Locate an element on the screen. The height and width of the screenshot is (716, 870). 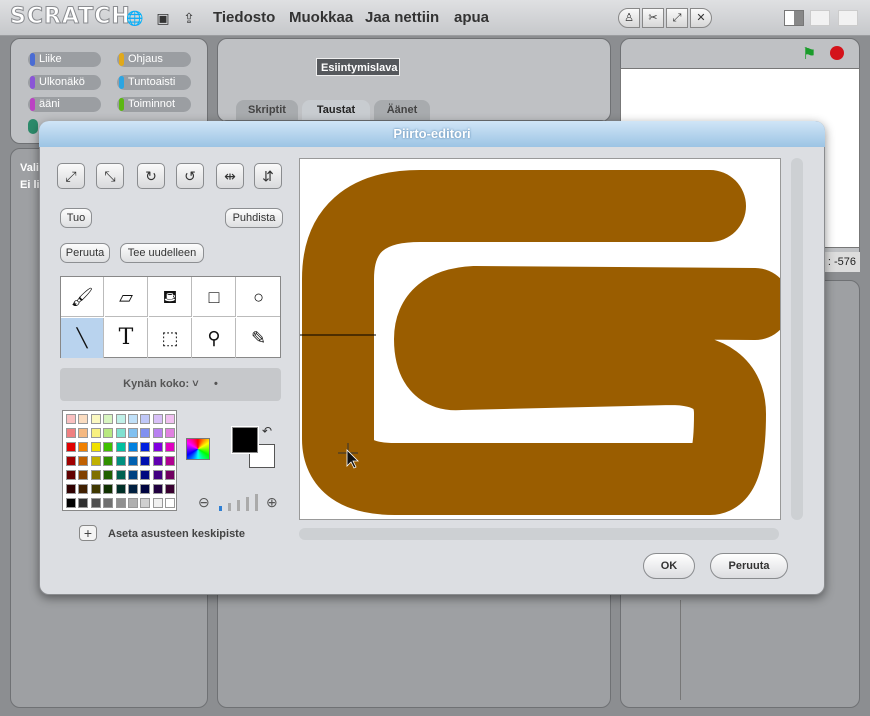
canvas-horizontal-scrollbar is located at coordinates (539, 534).